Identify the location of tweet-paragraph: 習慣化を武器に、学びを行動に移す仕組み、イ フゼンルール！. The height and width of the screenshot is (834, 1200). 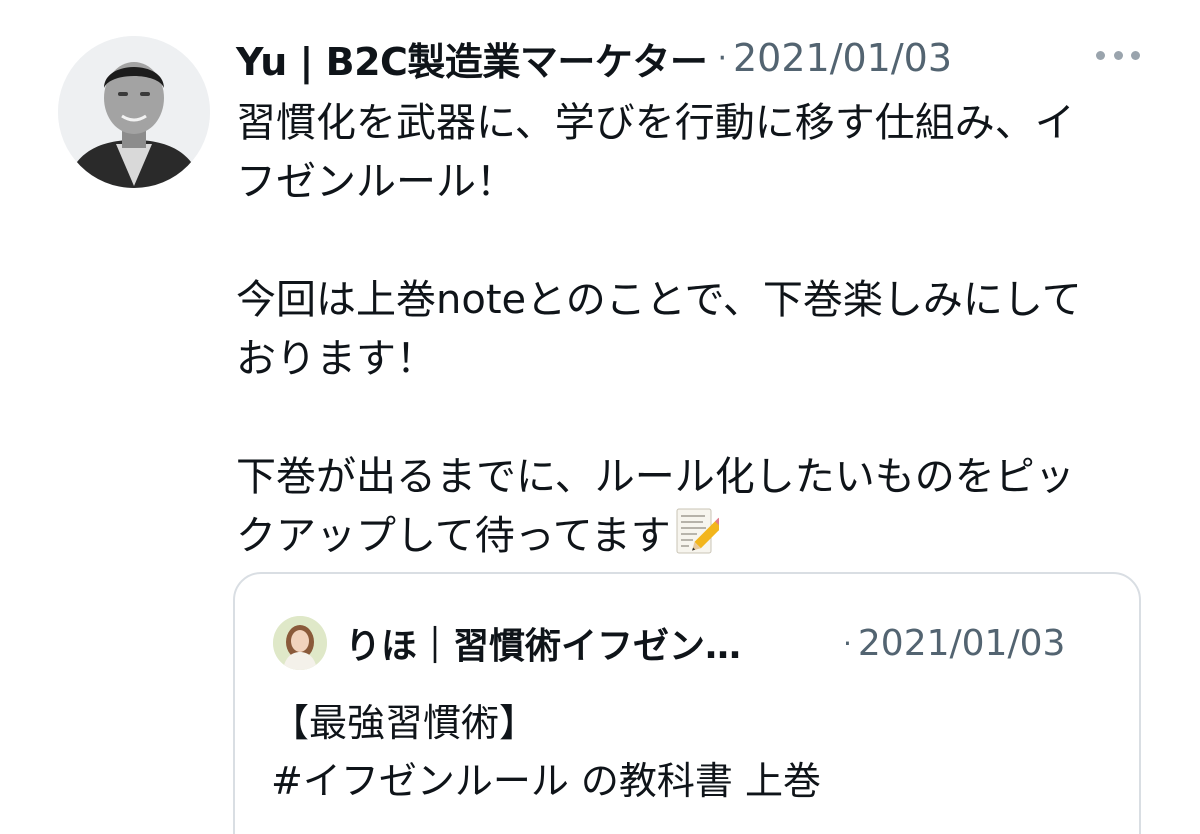
(688, 153).